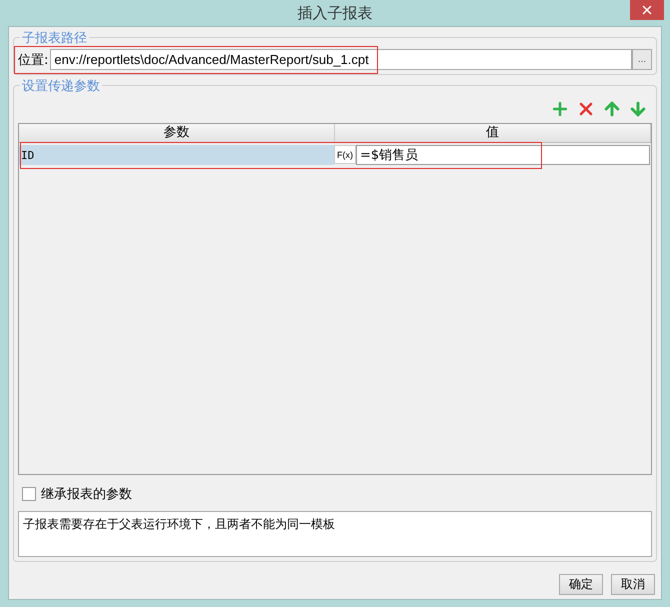  What do you see at coordinates (345, 154) in the screenshot?
I see `formula-button: F(x)` at bounding box center [345, 154].